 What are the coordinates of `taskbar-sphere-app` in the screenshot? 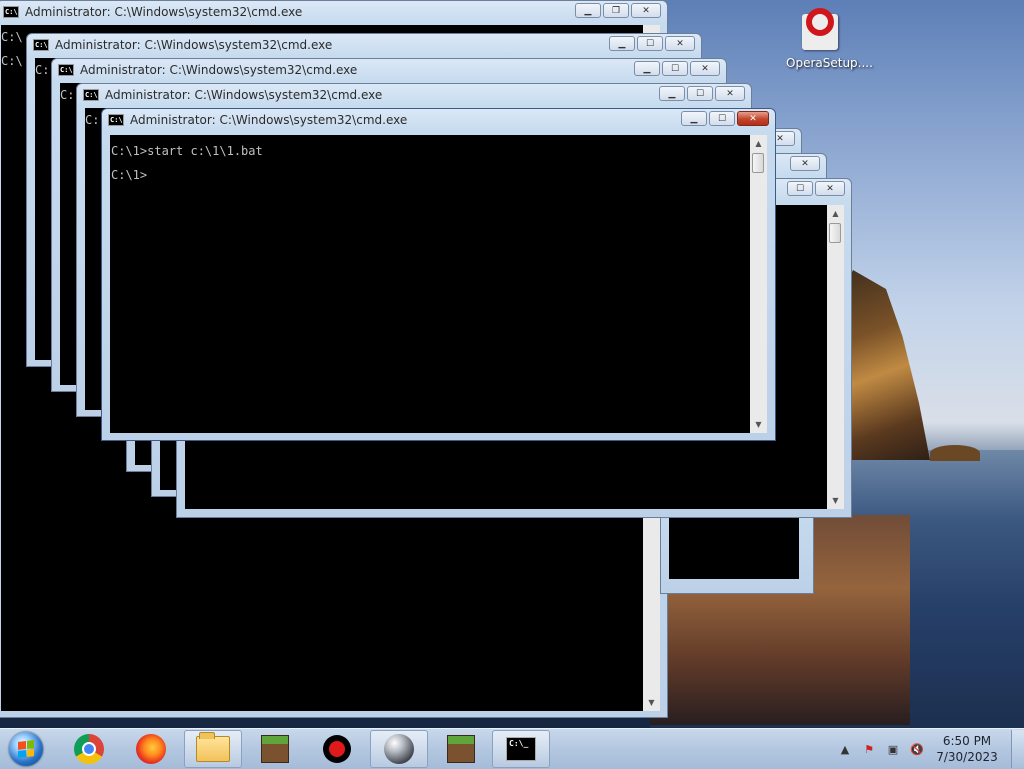 It's located at (399, 749).